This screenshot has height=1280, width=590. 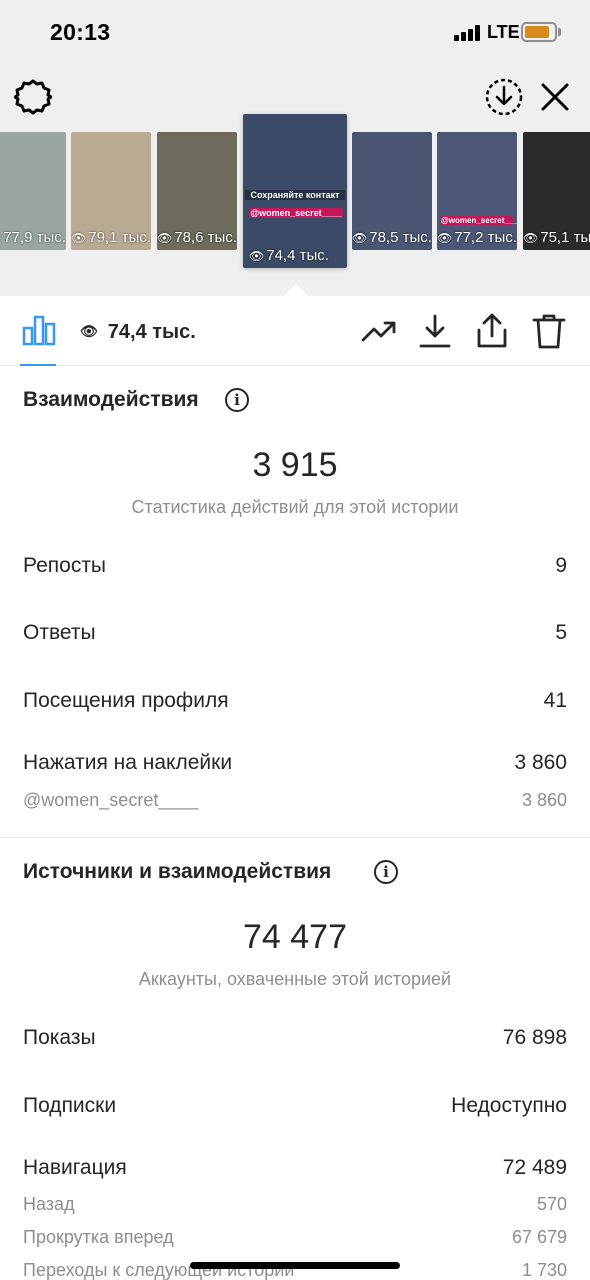 I want to click on row-value-replies: 5, so click(x=561, y=632).